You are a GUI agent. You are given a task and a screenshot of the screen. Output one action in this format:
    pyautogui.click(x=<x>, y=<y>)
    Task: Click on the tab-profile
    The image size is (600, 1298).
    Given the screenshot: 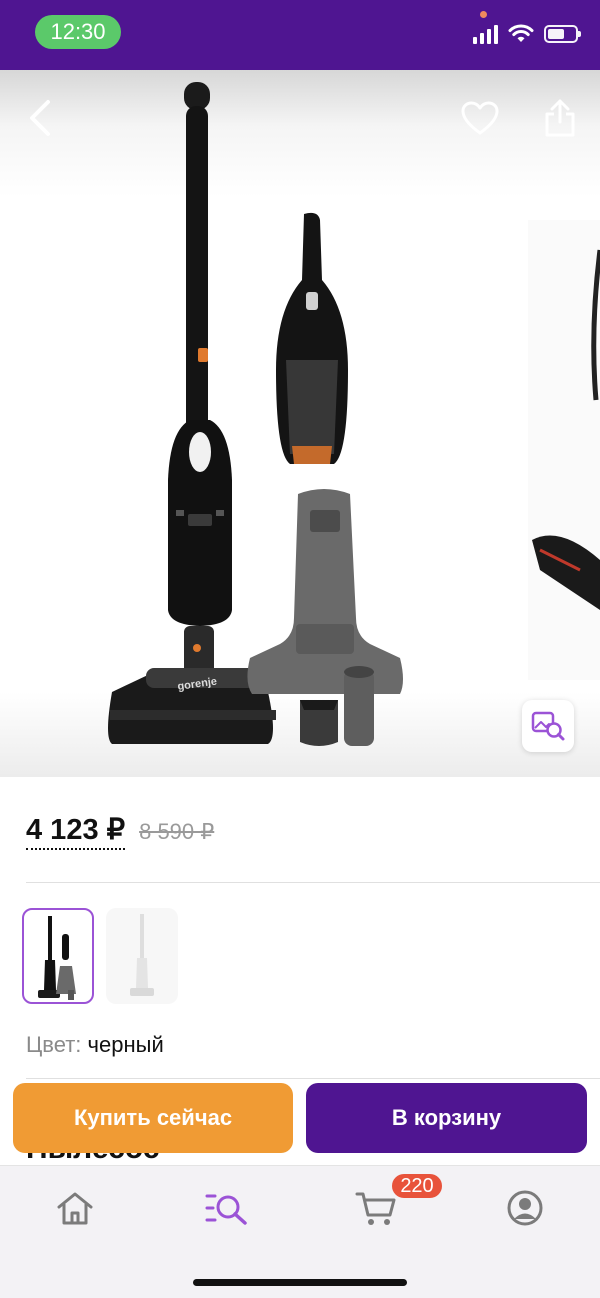 What is the action you would take?
    pyautogui.click(x=525, y=1208)
    